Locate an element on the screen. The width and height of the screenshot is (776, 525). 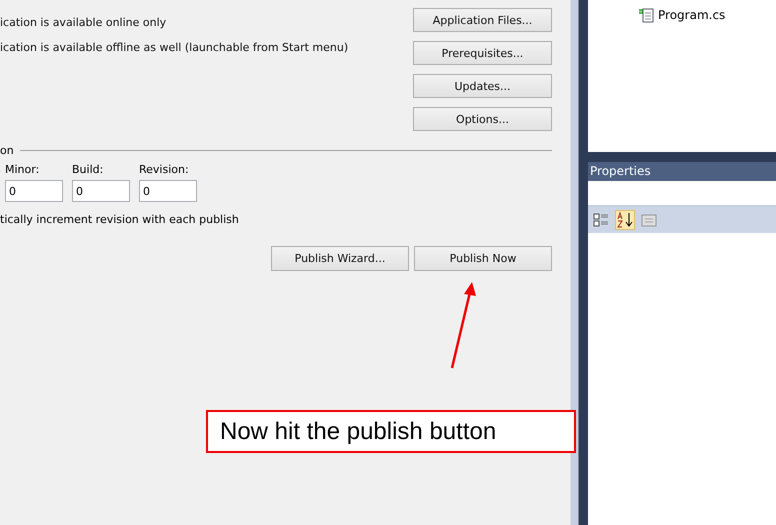
auto-increment-label: tically increment revision with each publish is located at coordinates (120, 220).